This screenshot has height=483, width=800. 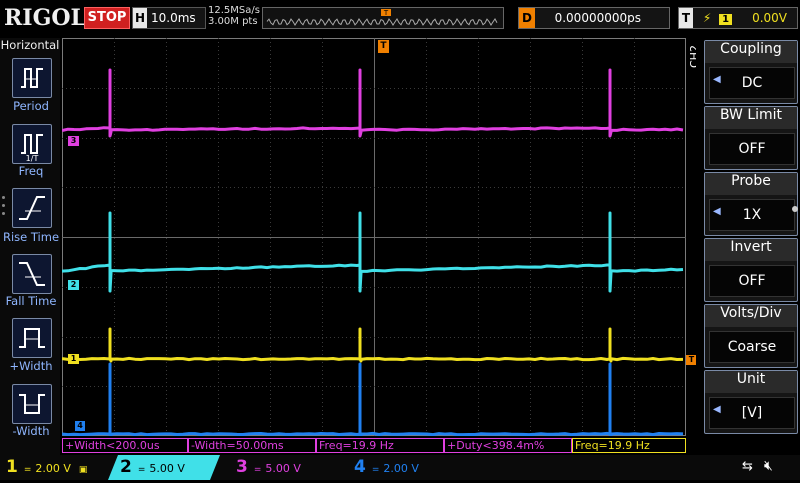 I want to click on menu-page-indicator, so click(x=795, y=209).